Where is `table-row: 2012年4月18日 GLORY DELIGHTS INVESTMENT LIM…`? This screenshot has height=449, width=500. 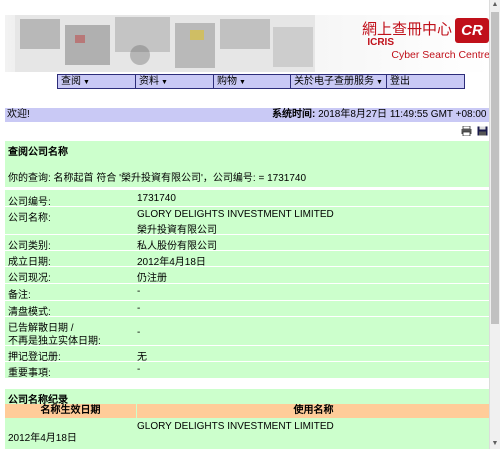
table-row: 2012年4月18日 GLORY DELIGHTS INVESTMENT LIM… is located at coordinates (247, 434).